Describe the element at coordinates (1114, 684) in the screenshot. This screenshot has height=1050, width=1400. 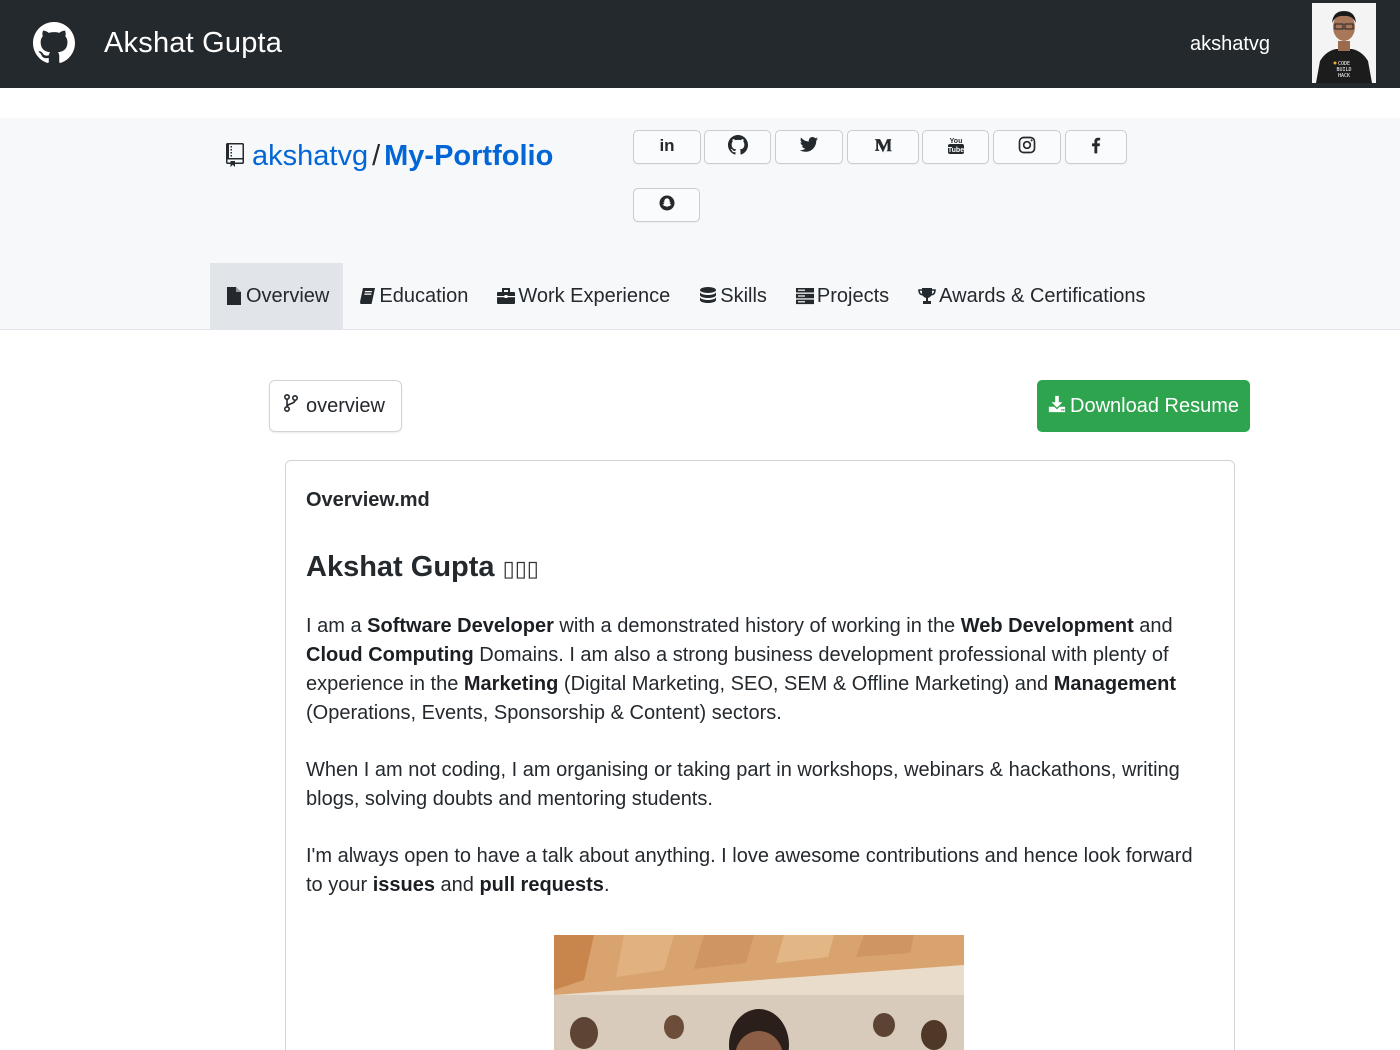
I see `bold-segment: Management` at that location.